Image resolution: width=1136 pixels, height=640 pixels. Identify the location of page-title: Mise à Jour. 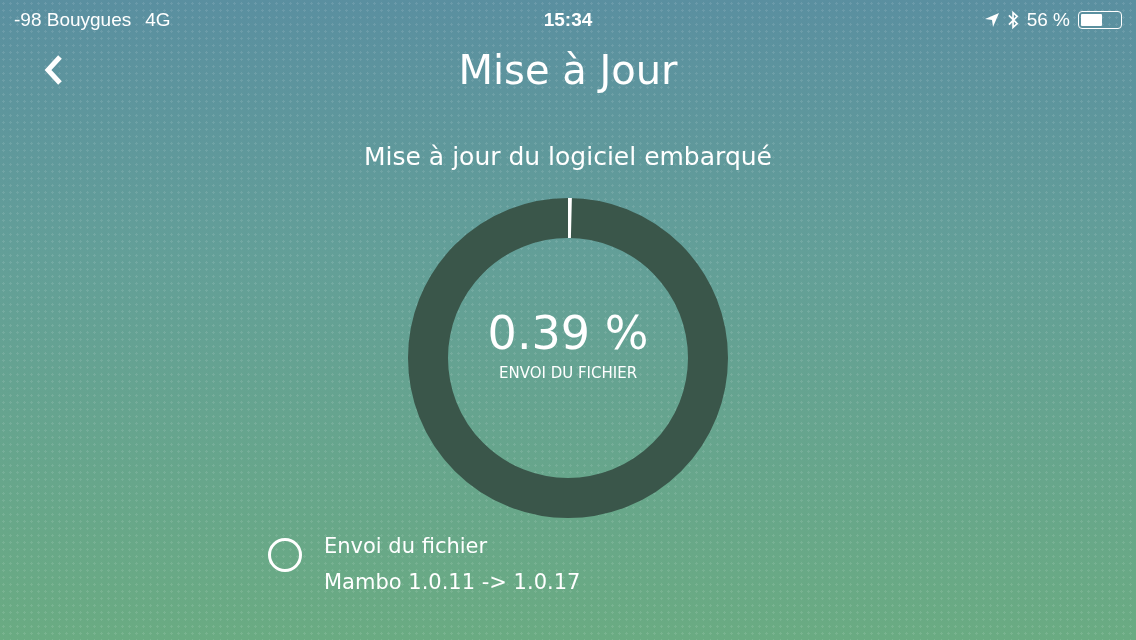
(568, 70).